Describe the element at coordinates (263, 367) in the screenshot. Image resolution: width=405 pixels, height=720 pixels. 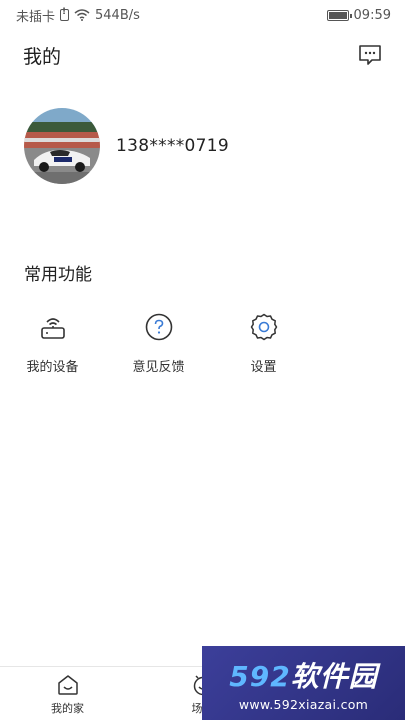
I see `feature-label: 设置` at that location.